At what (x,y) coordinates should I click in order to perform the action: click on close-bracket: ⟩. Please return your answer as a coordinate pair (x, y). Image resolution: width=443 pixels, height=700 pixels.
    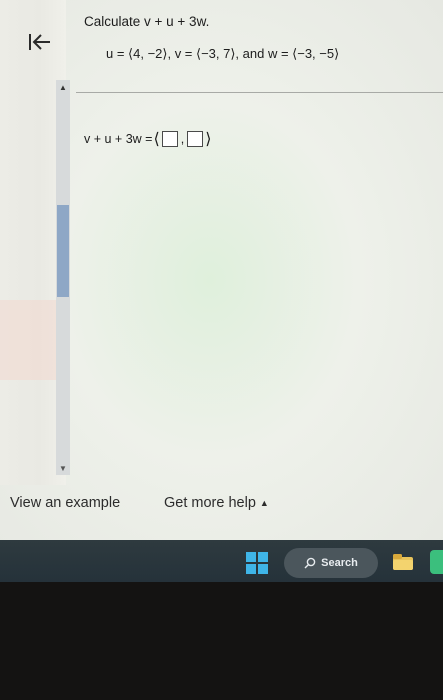
    Looking at the image, I should click on (208, 139).